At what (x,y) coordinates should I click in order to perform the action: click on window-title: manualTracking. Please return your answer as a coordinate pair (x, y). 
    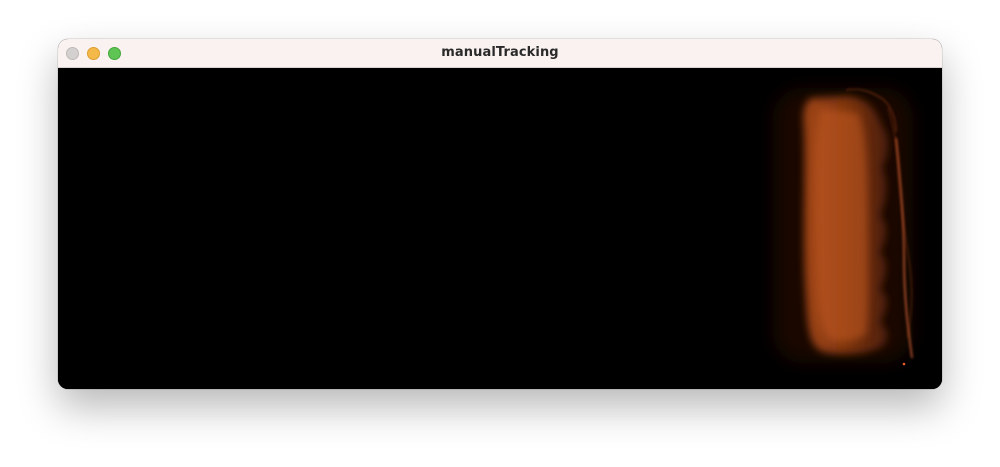
    Looking at the image, I should click on (500, 52).